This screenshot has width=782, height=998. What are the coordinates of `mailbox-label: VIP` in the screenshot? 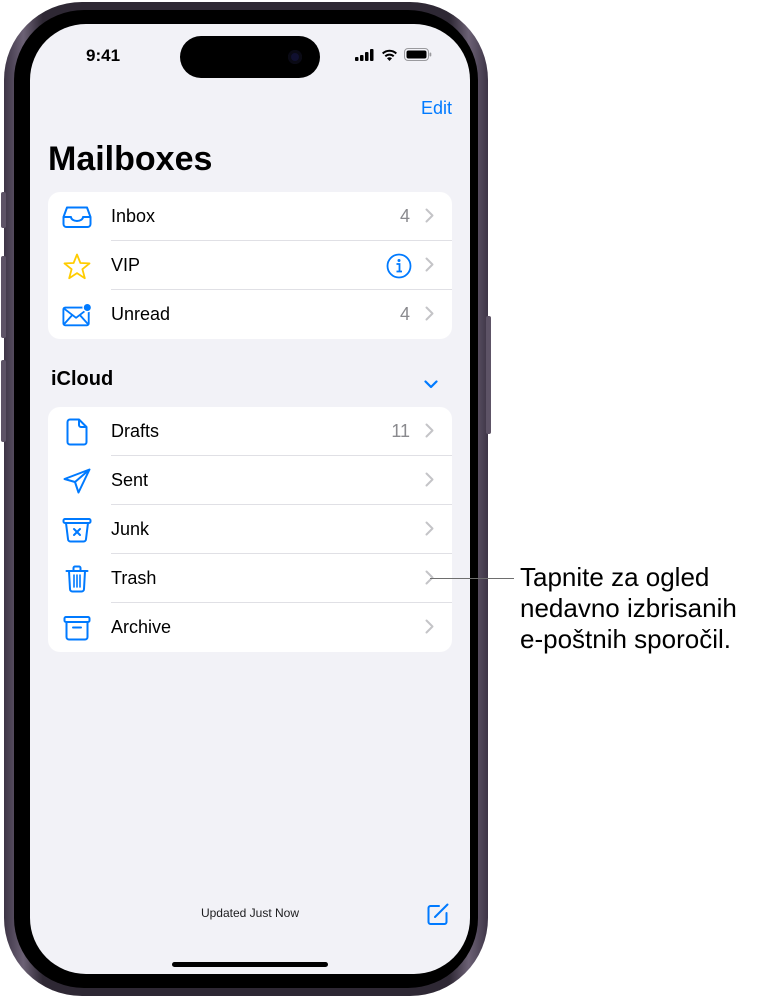 It's located at (126, 265).